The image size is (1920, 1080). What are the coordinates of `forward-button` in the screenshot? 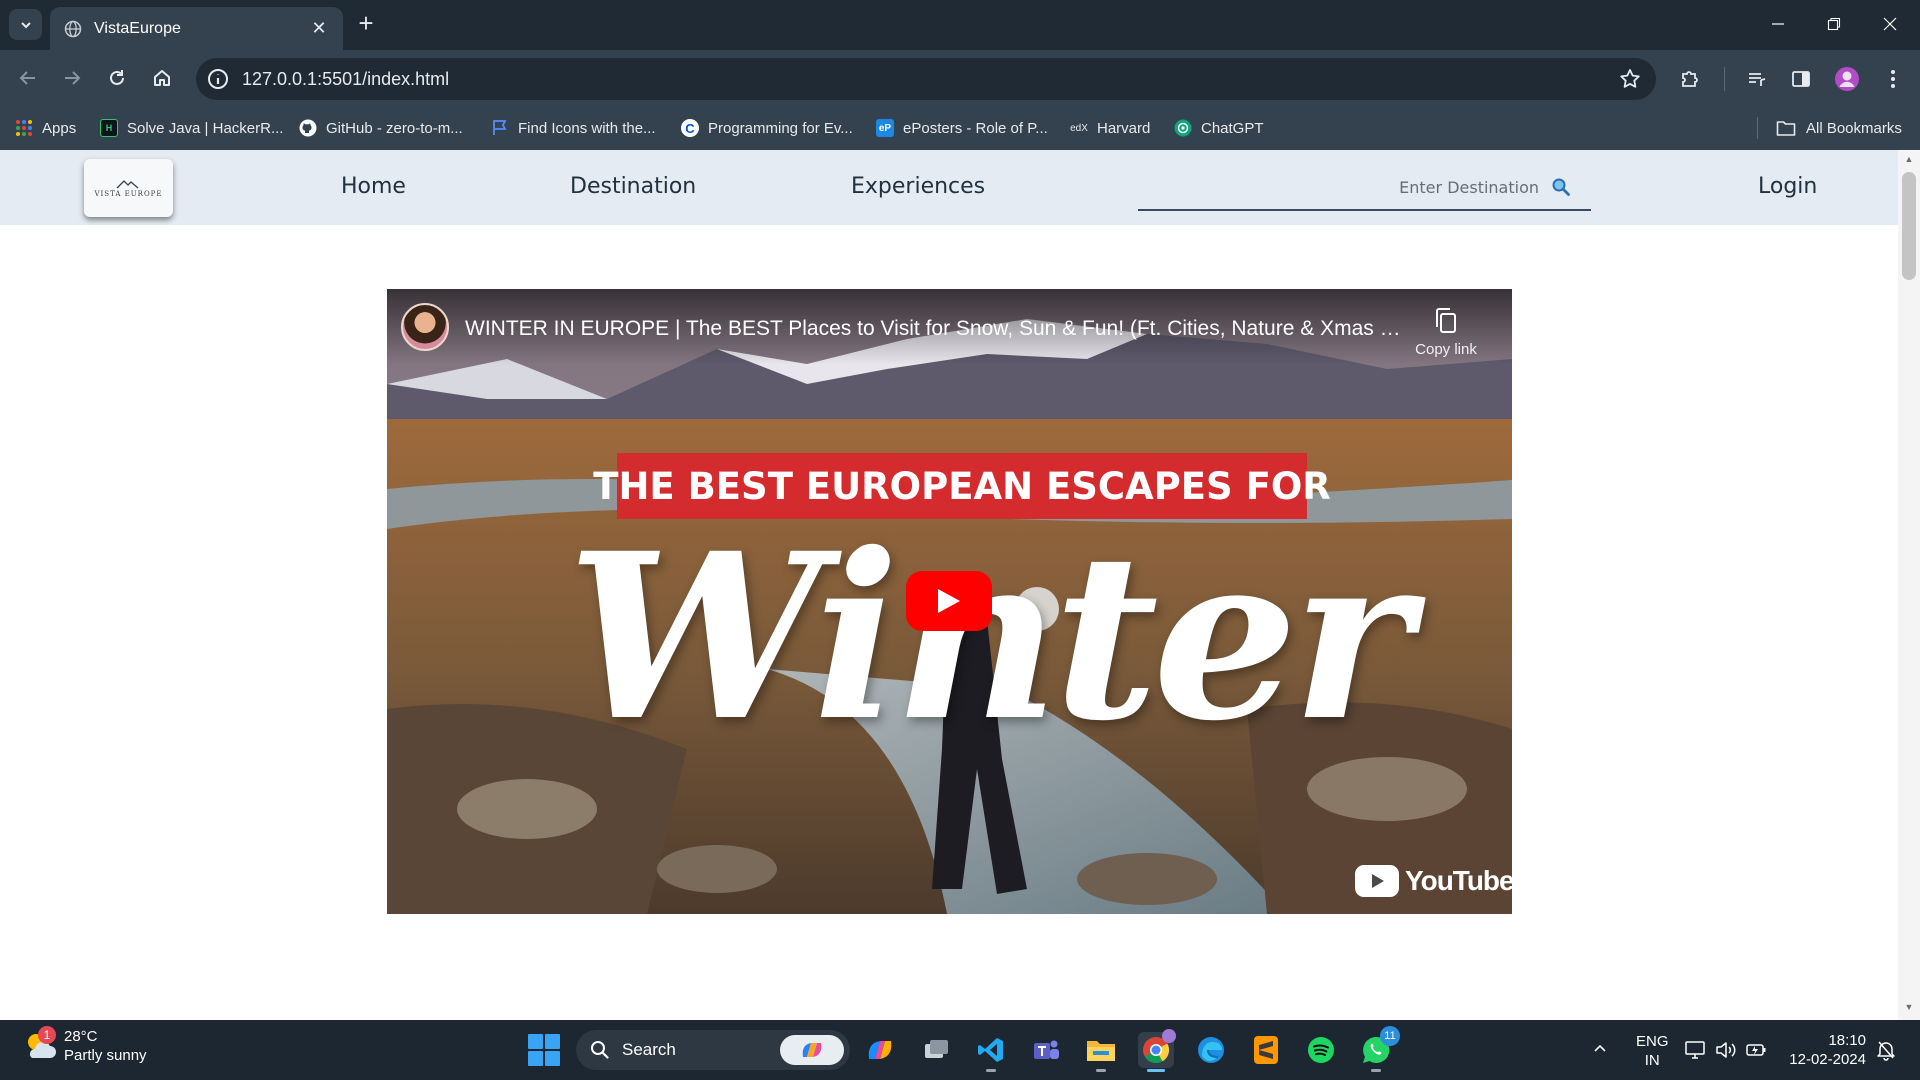 It's located at (72, 78).